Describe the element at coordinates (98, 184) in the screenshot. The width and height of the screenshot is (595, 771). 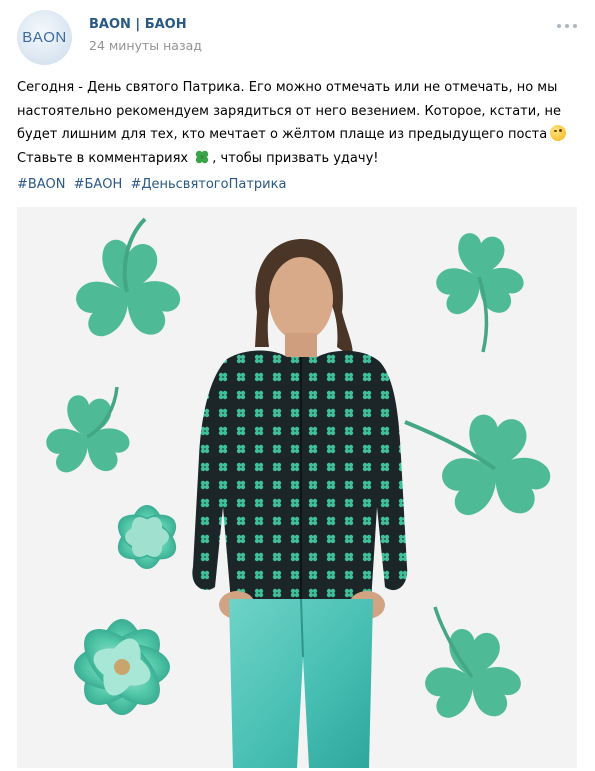
I see `hashtag-link: #БАОН` at that location.